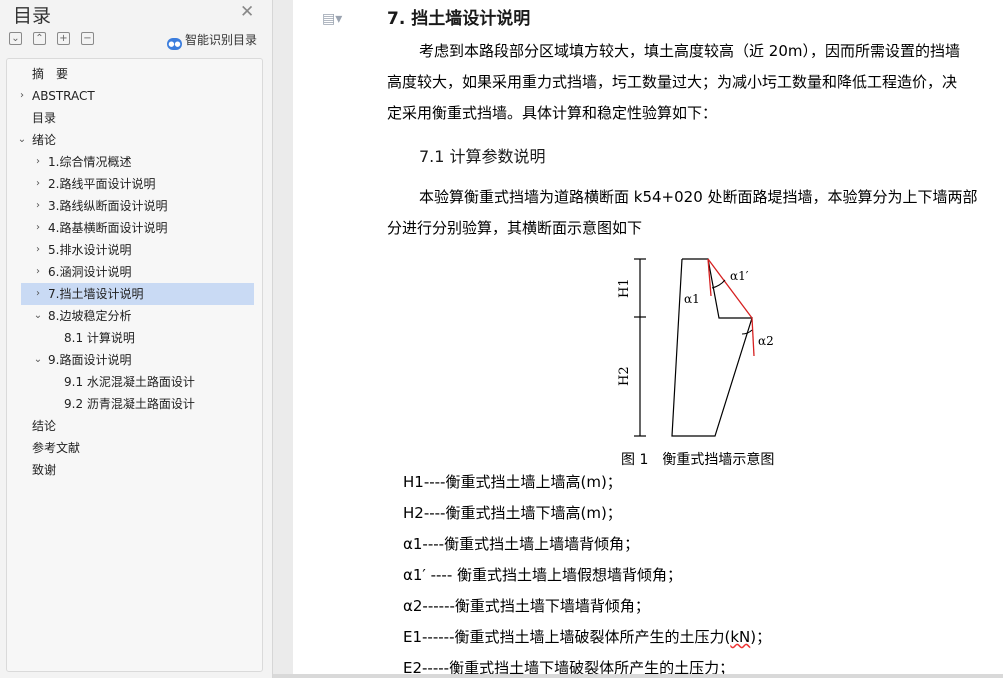 The image size is (1003, 678). I want to click on toc-item: ⌄ 8.边坡稳定分析, so click(137, 316).